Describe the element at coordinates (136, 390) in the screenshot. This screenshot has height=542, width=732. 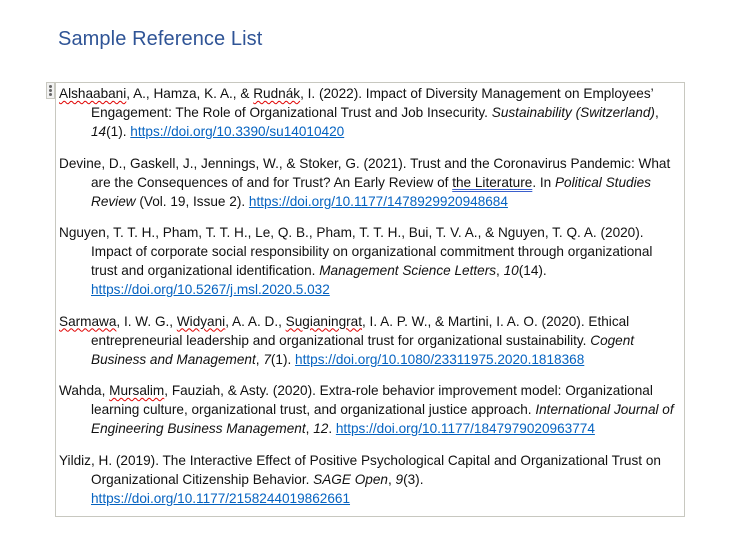
I see `spellcheck-flagged-word: Mursalim` at that location.